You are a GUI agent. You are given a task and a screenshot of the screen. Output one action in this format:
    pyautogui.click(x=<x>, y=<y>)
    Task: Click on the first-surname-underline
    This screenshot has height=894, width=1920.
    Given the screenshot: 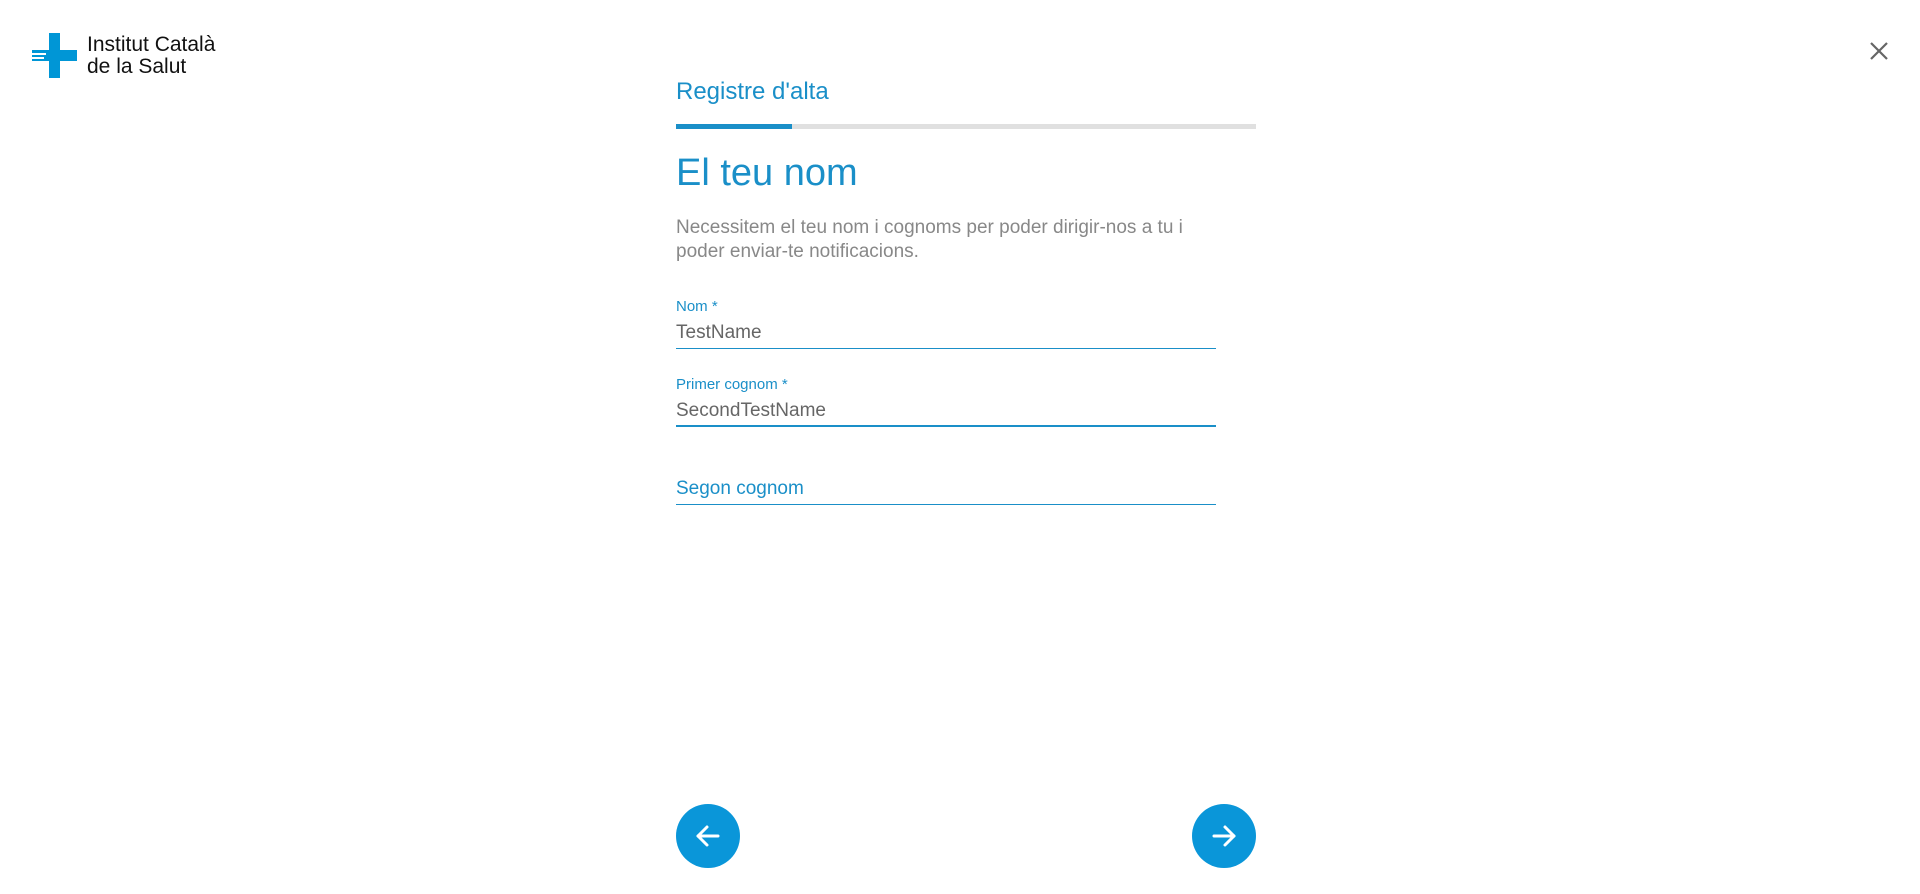 What is the action you would take?
    pyautogui.click(x=946, y=426)
    